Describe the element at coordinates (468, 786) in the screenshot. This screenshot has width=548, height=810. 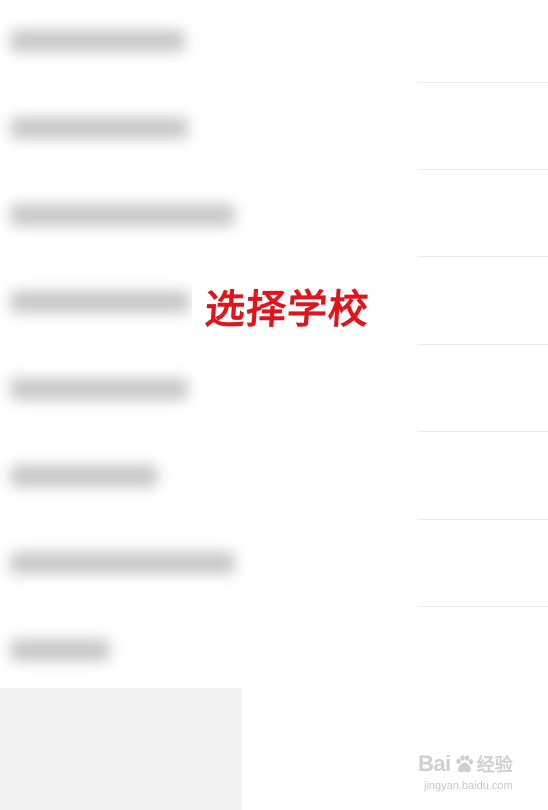
I see `watermark-url: jingyan.baidu.com` at that location.